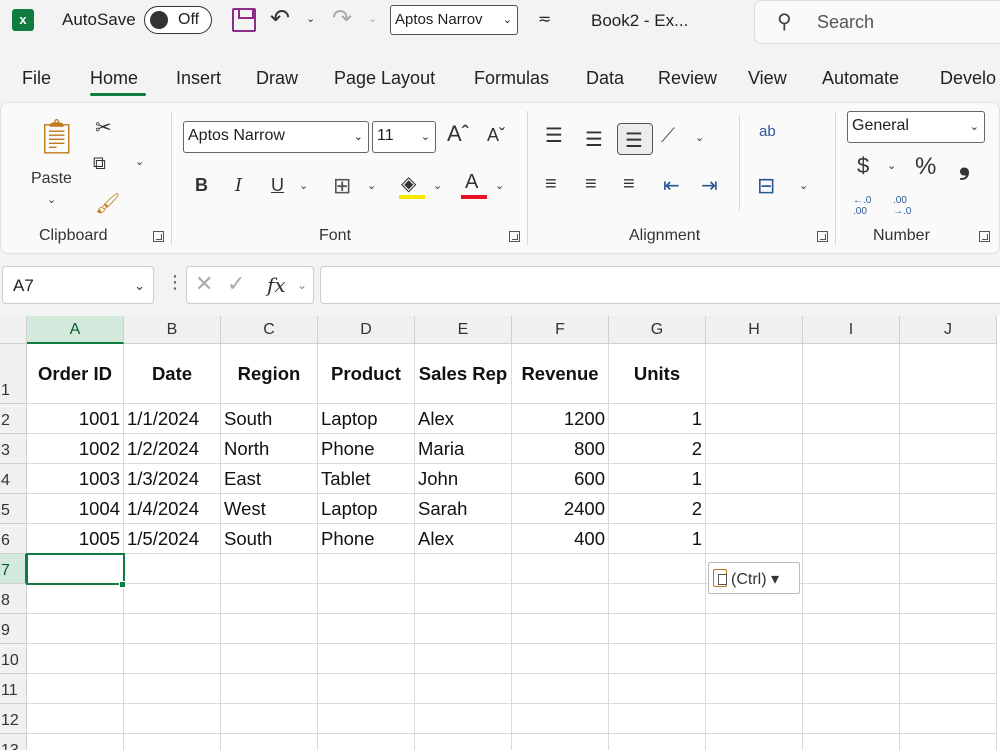 This screenshot has height=750, width=1000. I want to click on fill-color-dropdown-icon: ⌄, so click(437, 185).